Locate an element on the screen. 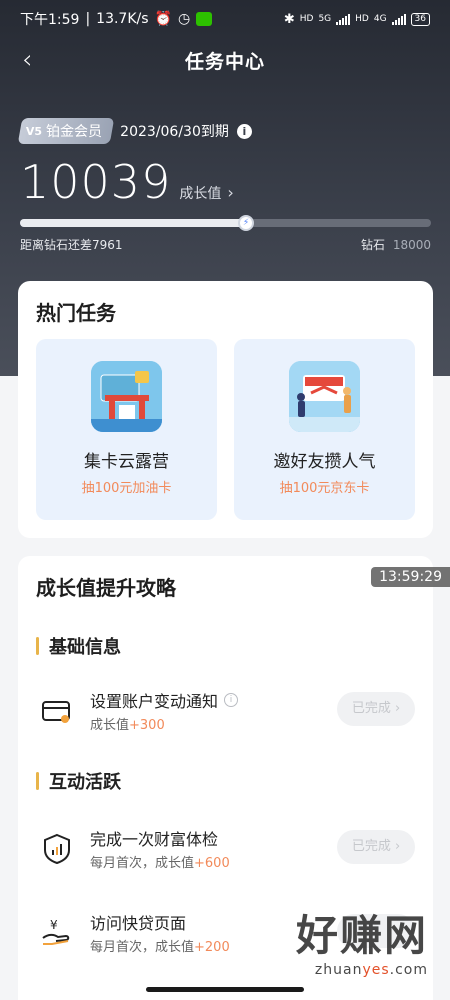 This screenshot has width=450, height=1000. level-progress-bar: ⚡ is located at coordinates (225, 223).